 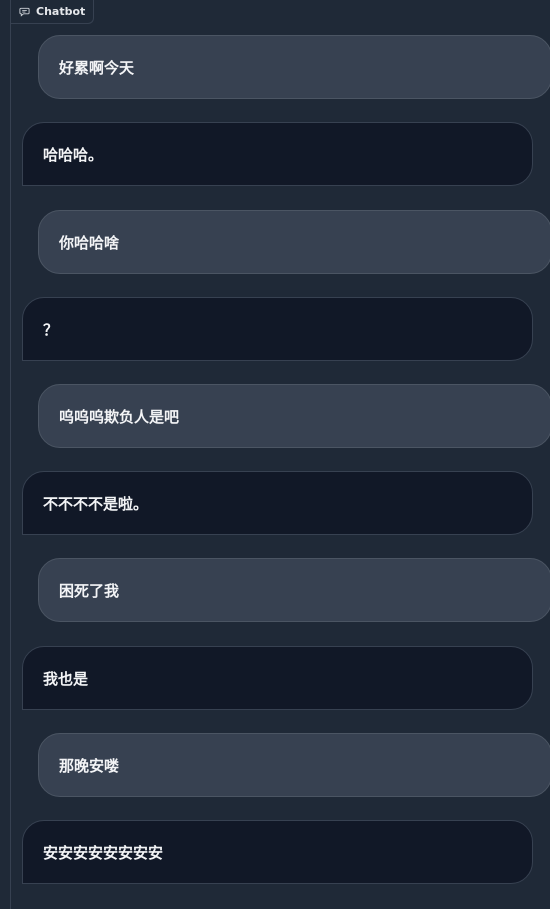 What do you see at coordinates (73, 154) in the screenshot?
I see `message-text: 哈哈哈。` at bounding box center [73, 154].